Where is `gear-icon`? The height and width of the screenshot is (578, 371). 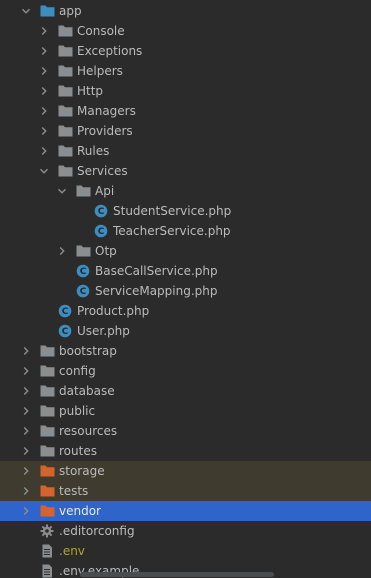
gear-icon is located at coordinates (47, 531).